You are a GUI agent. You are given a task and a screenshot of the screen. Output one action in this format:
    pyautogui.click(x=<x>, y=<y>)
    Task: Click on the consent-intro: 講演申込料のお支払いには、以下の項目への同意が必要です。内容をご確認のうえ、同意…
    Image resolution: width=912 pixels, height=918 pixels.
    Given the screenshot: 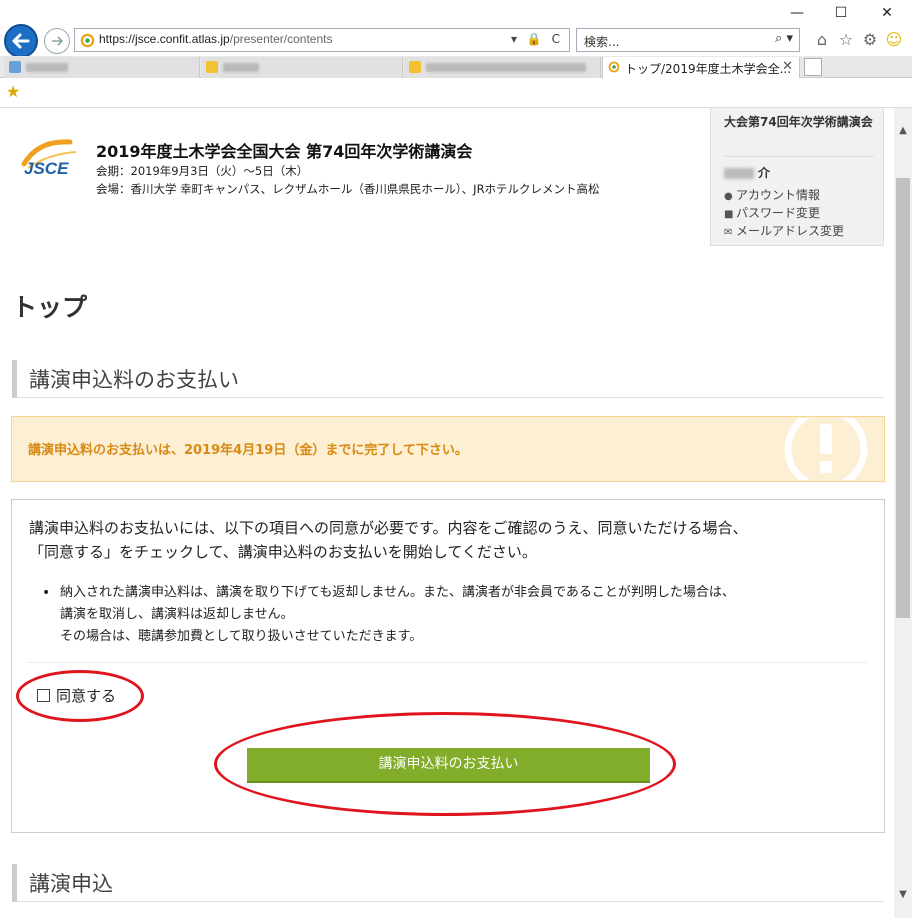 What is the action you would take?
    pyautogui.click(x=388, y=540)
    